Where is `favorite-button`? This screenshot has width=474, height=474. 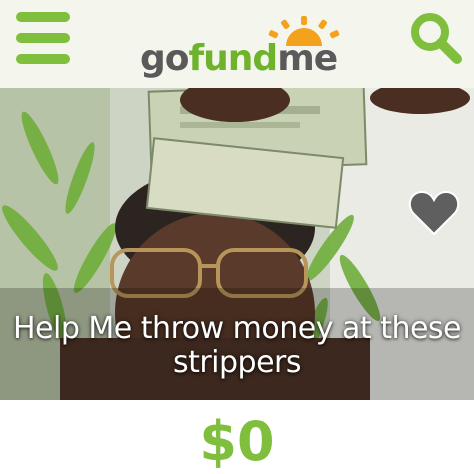 favorite-button is located at coordinates (434, 212).